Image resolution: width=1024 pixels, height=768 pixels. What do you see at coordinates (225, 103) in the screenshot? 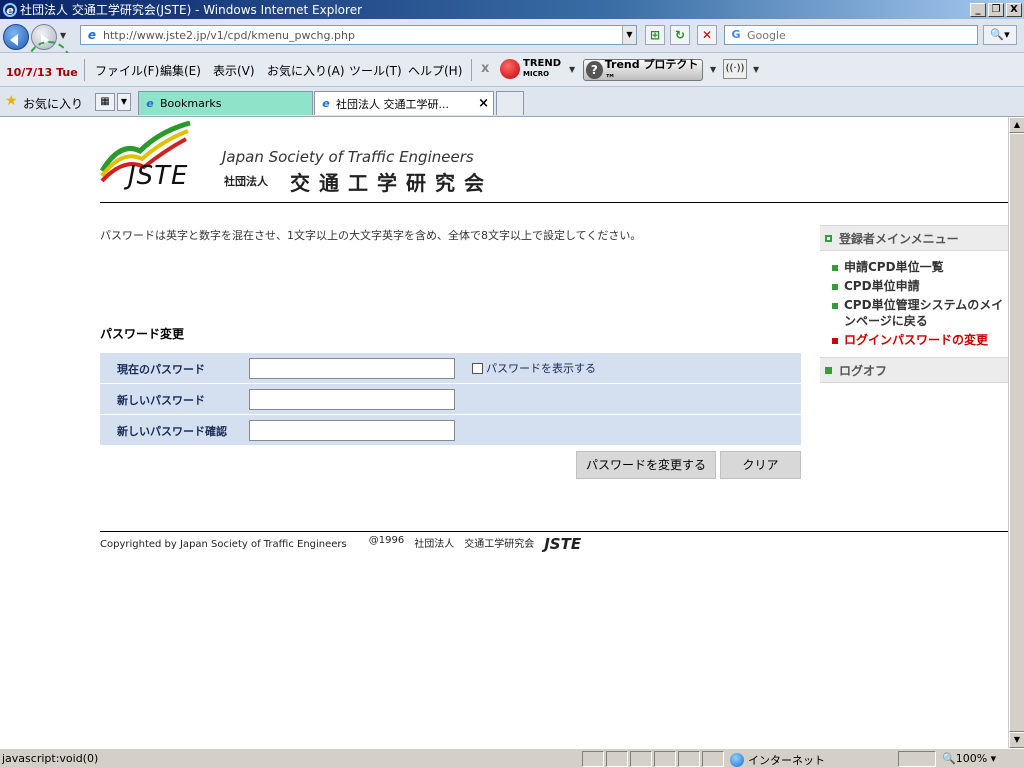
I see `tab-bookmarks: e Bookmarks` at bounding box center [225, 103].